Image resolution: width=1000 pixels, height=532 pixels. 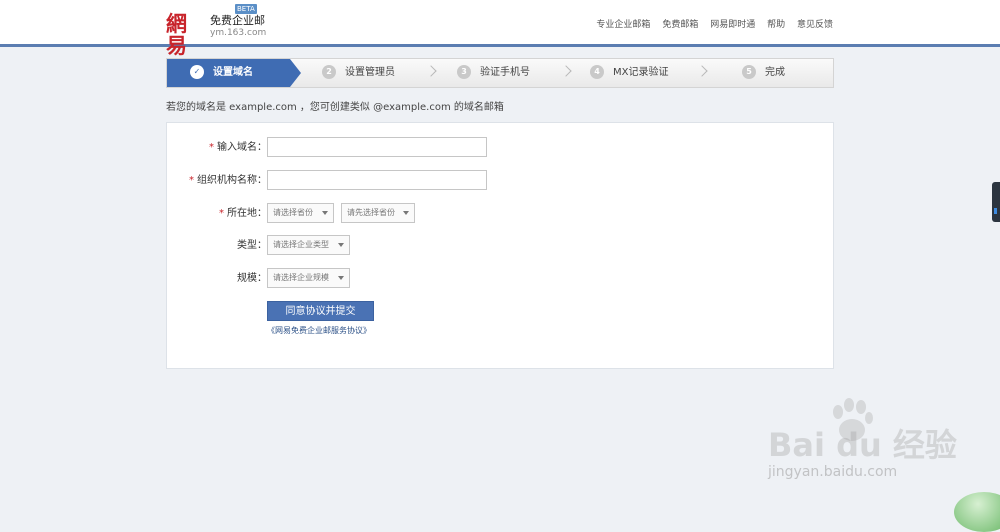 What do you see at coordinates (319, 330) in the screenshot?
I see `service-agreement-link: 《网易免费企业邮服务协议》` at bounding box center [319, 330].